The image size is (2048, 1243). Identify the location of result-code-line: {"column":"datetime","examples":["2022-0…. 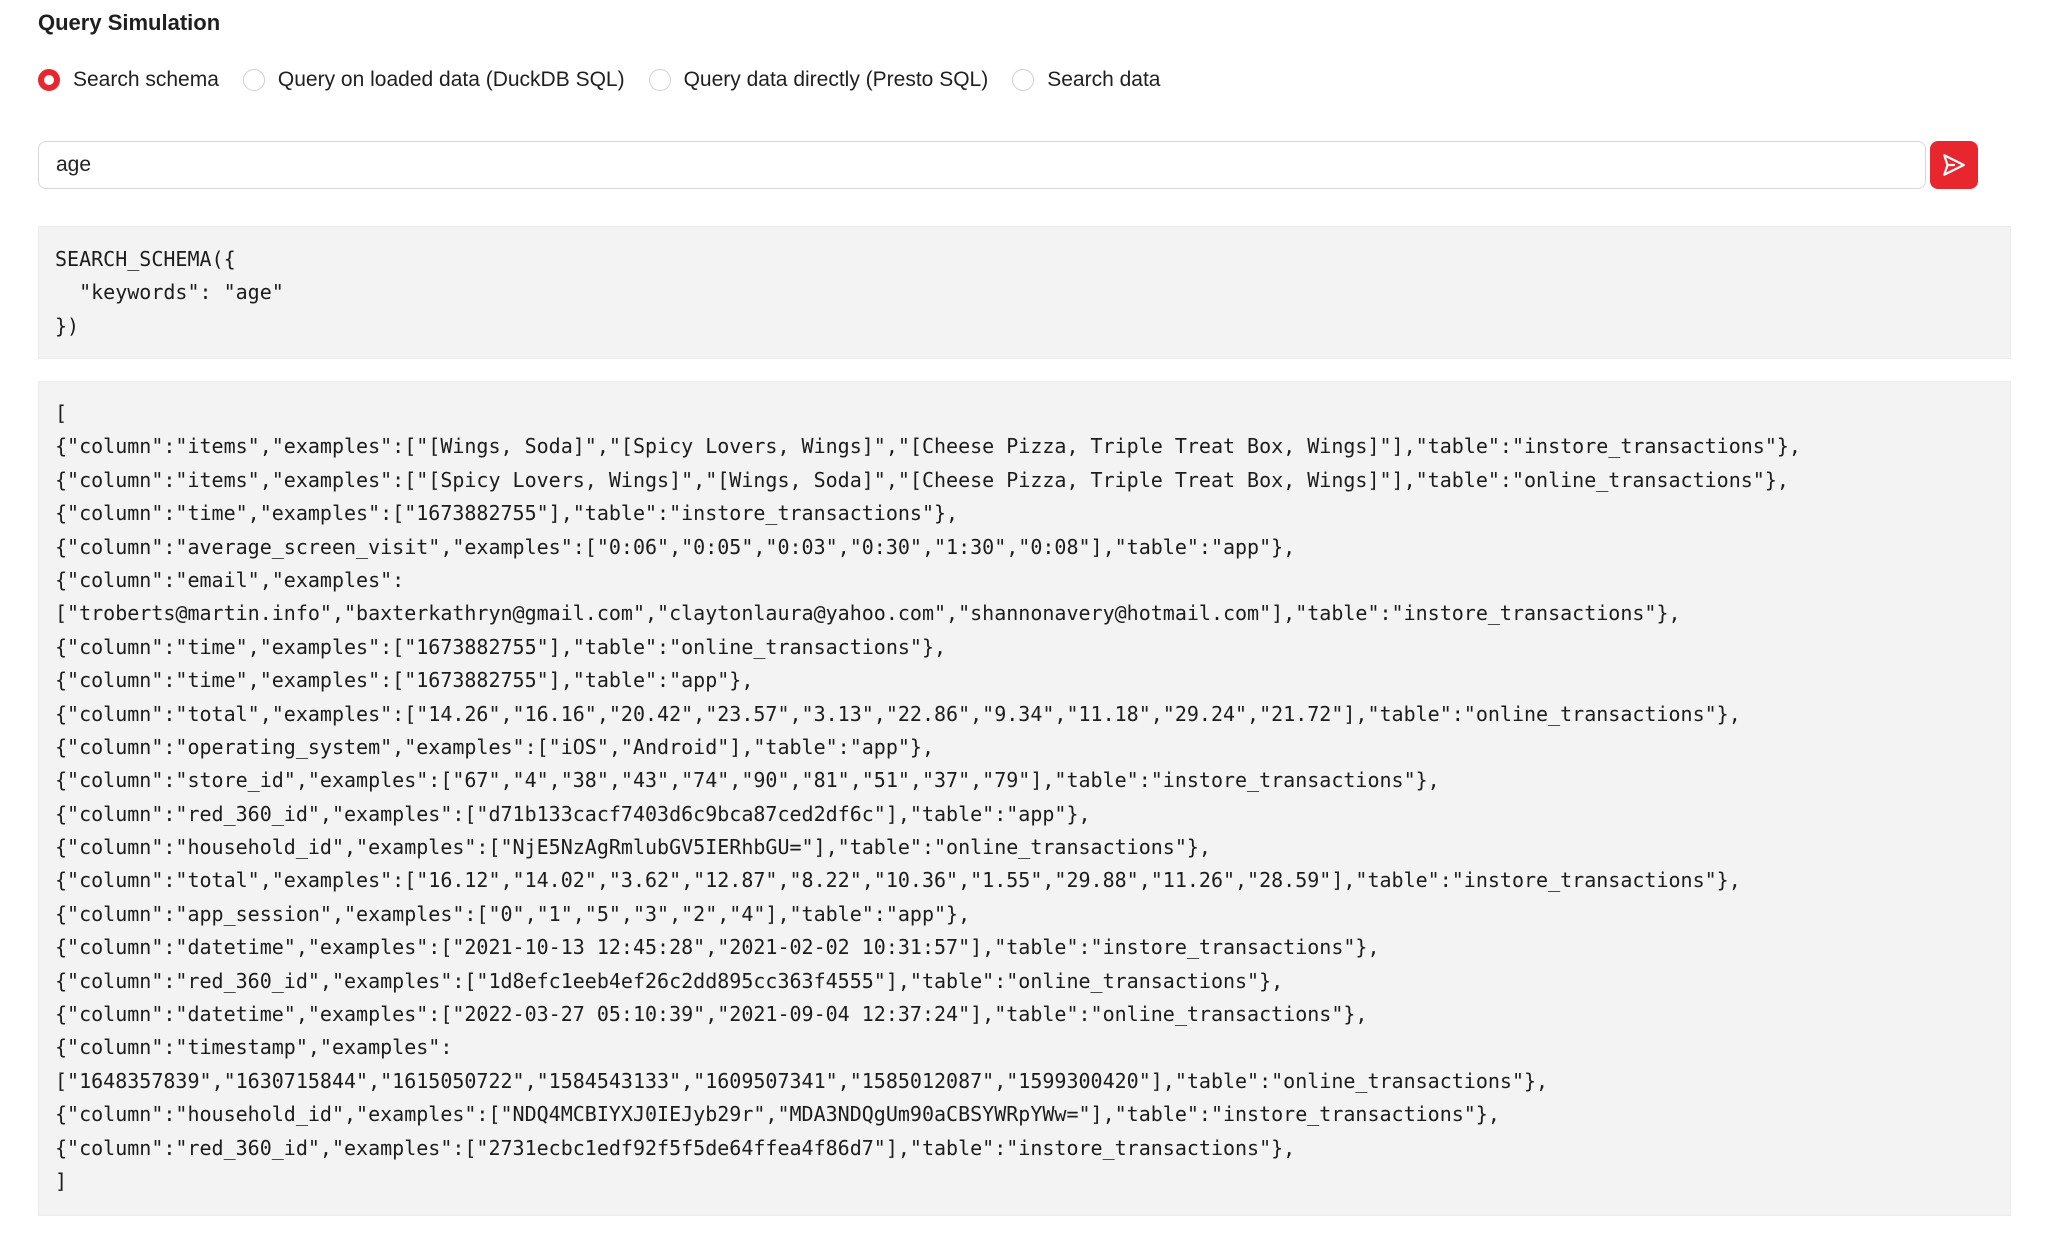
(711, 1014).